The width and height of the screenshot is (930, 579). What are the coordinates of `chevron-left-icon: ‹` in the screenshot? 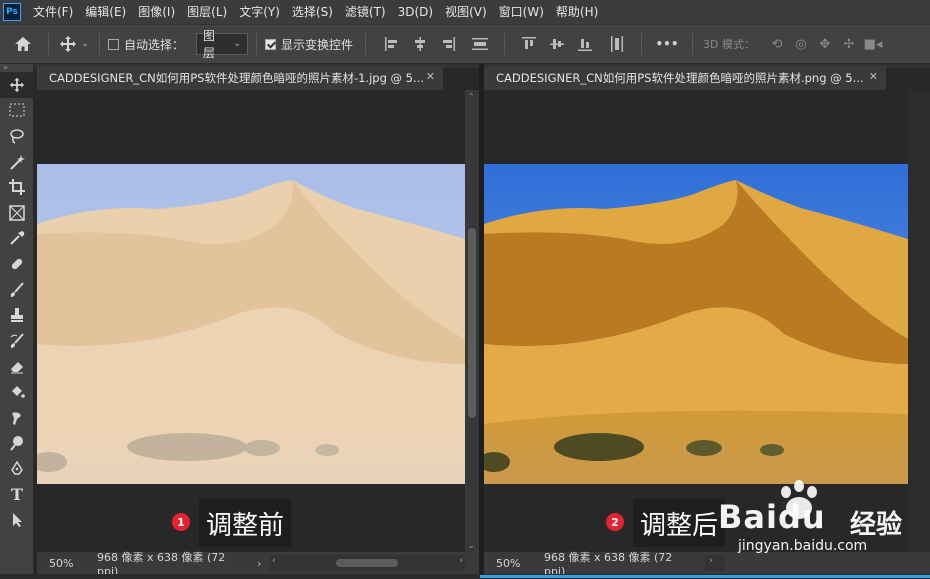 It's located at (274, 561).